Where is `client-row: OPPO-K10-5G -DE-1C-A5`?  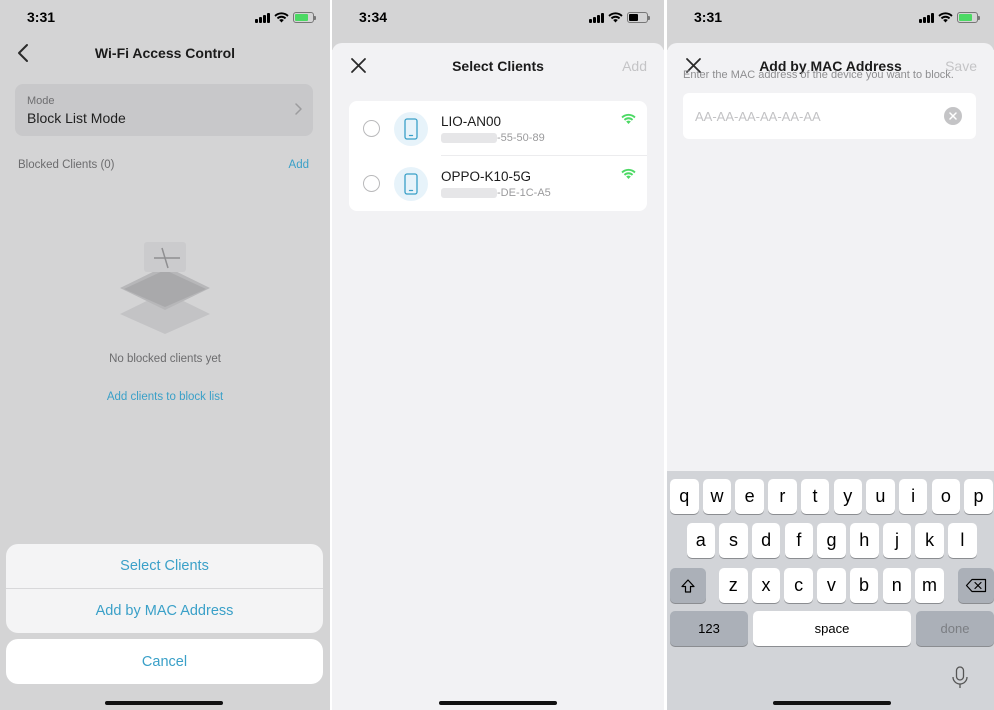 client-row: OPPO-K10-5G -DE-1C-A5 is located at coordinates (498, 183).